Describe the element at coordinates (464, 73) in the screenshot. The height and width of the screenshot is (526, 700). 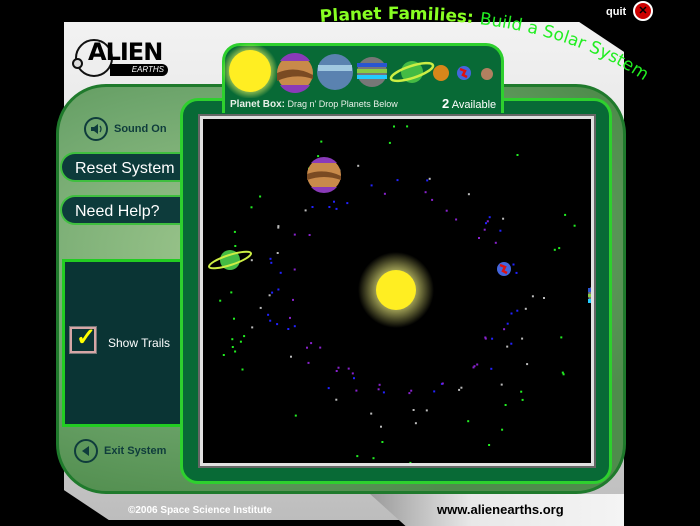
I see `planet-item-red-blue` at that location.